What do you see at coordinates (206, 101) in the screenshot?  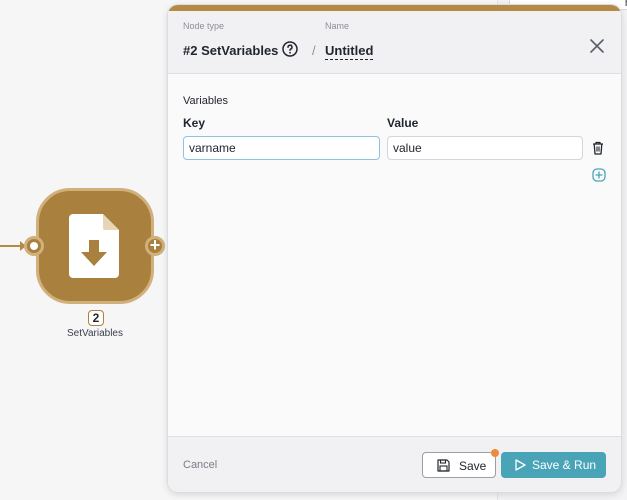 I see `variables-section-title: Variables` at bounding box center [206, 101].